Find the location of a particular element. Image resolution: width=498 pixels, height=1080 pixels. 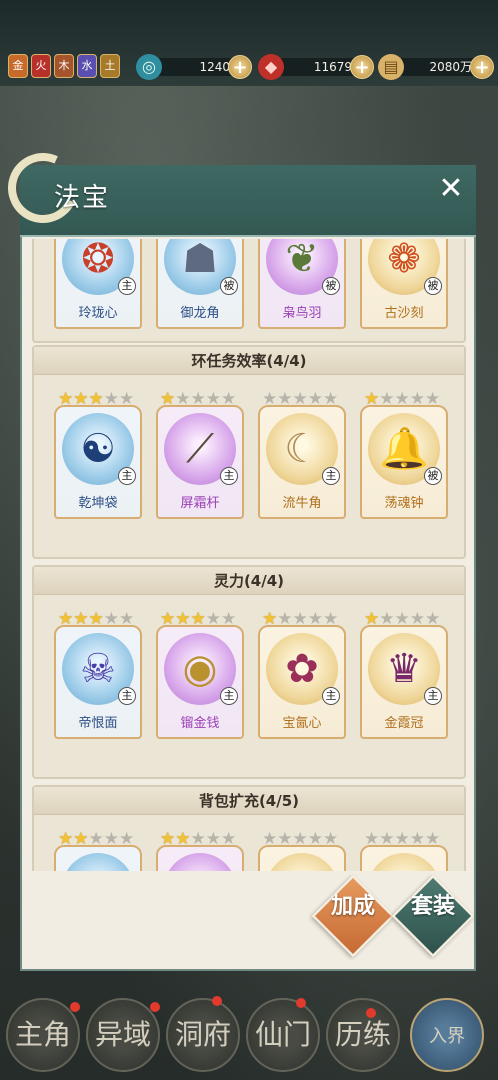

treasure-item: ❁ 被 古沙刻 is located at coordinates (404, 284).